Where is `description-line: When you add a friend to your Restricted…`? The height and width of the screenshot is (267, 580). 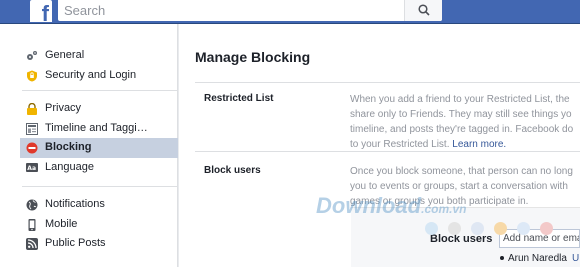 description-line: When you add a friend to your Restricted… is located at coordinates (460, 99).